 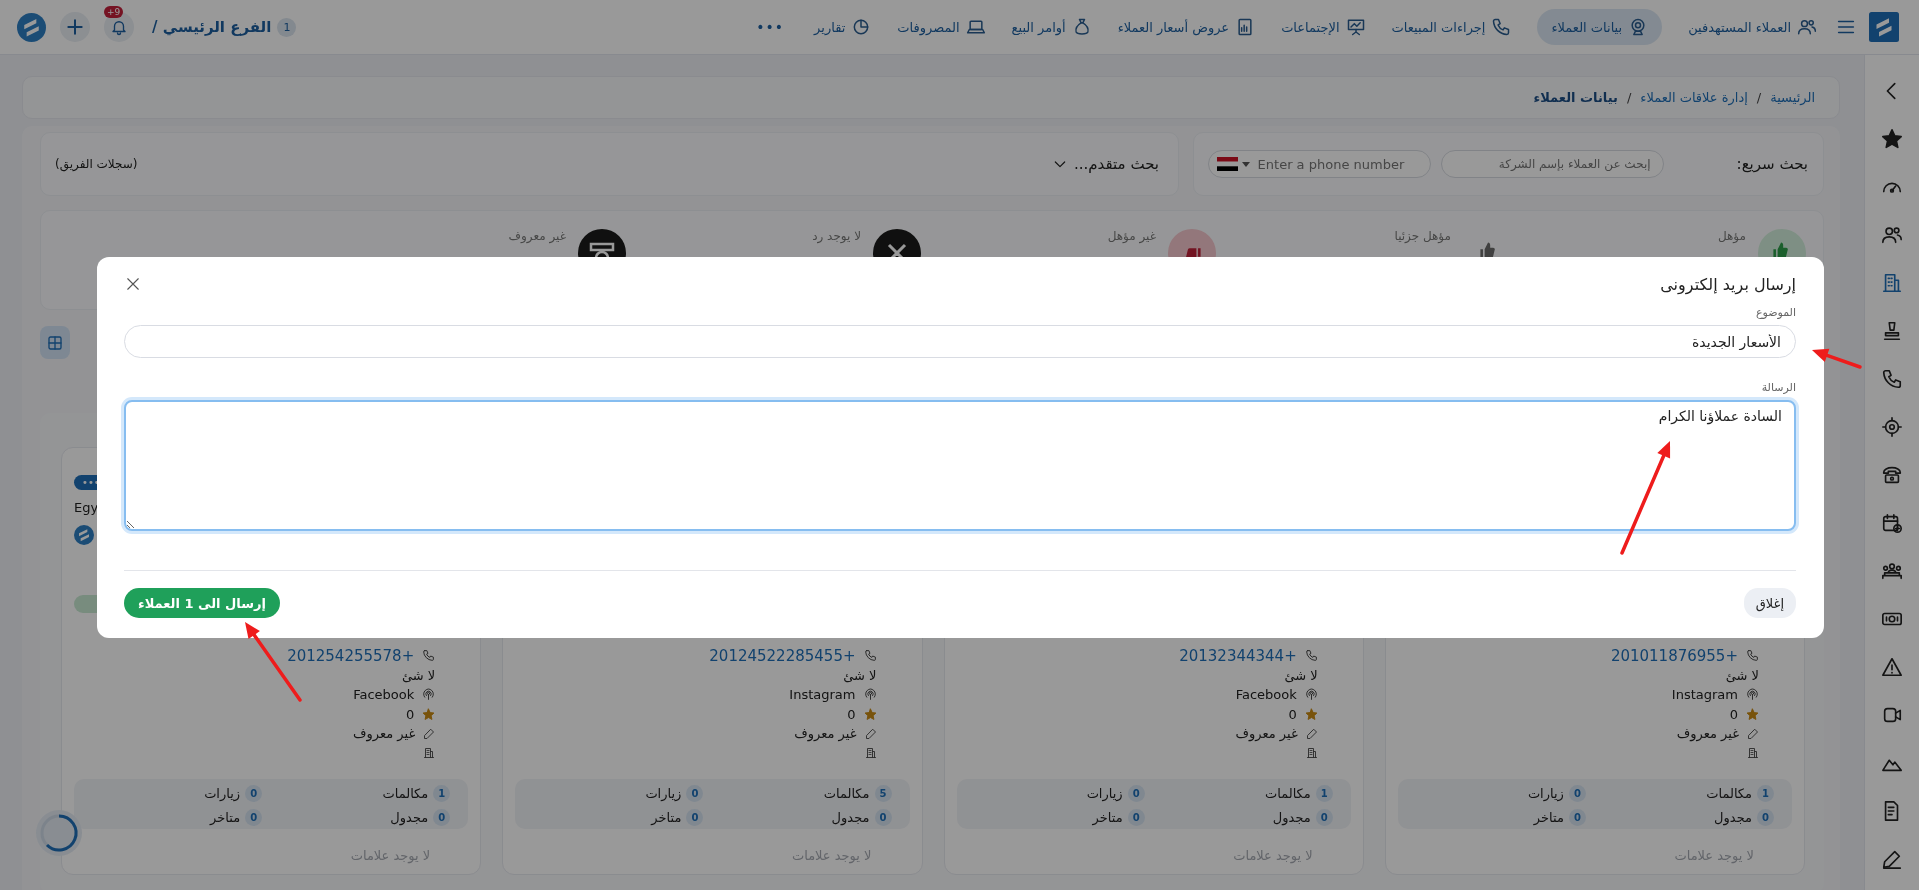 I want to click on phone-link: +201011876955, so click(x=1674, y=655).